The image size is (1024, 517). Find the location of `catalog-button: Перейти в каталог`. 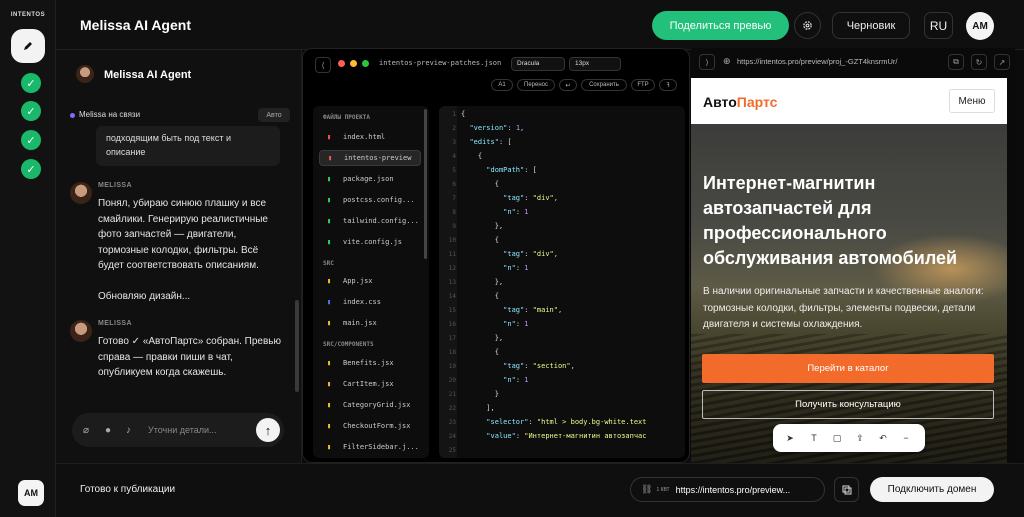

catalog-button: Перейти в каталог is located at coordinates (848, 368).